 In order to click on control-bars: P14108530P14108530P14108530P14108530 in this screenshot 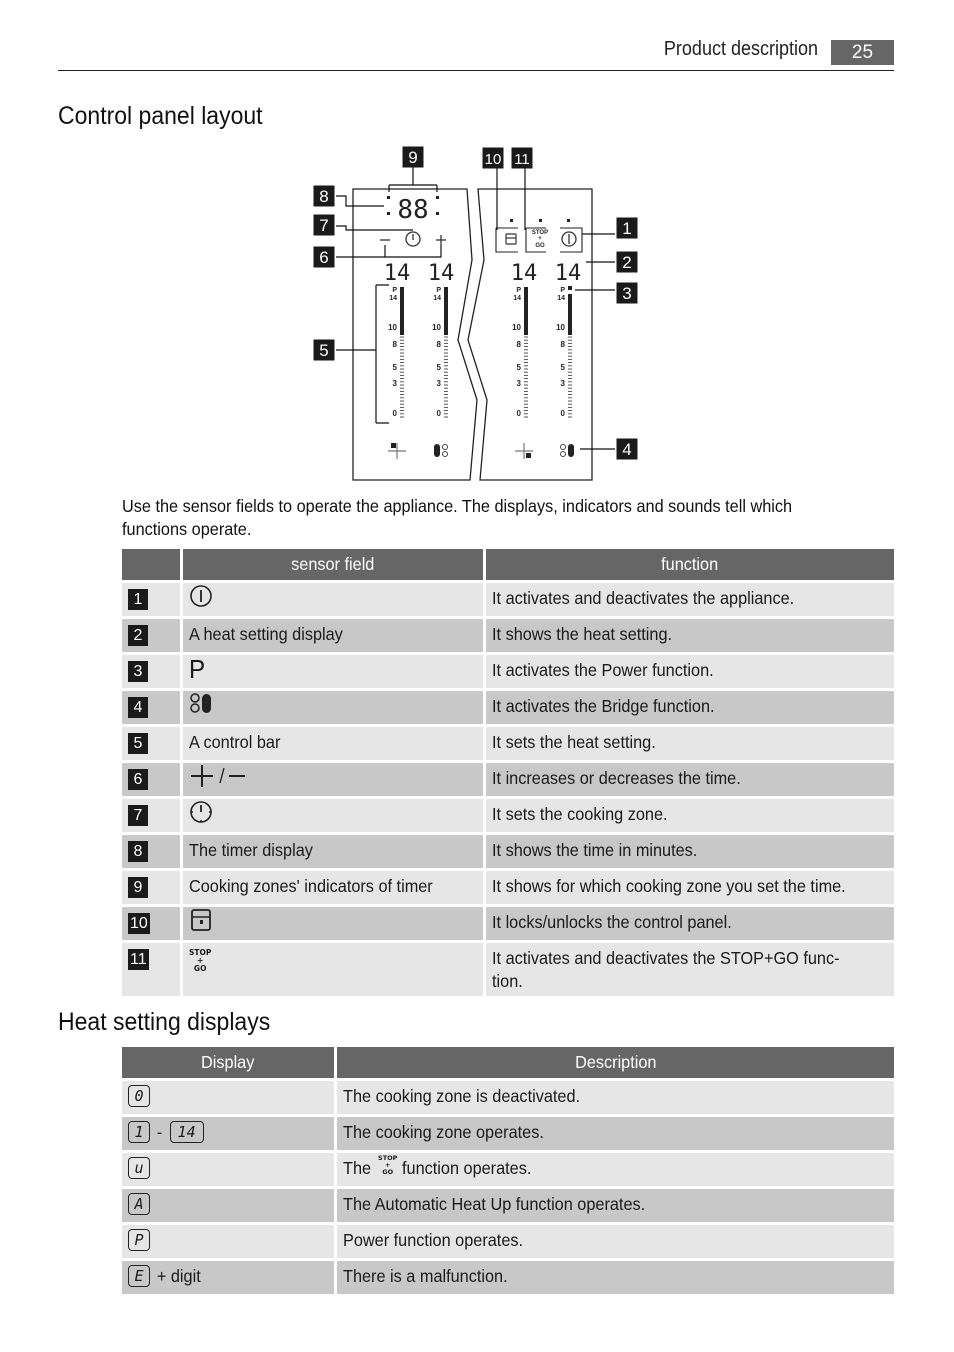, I will do `click(480, 352)`.